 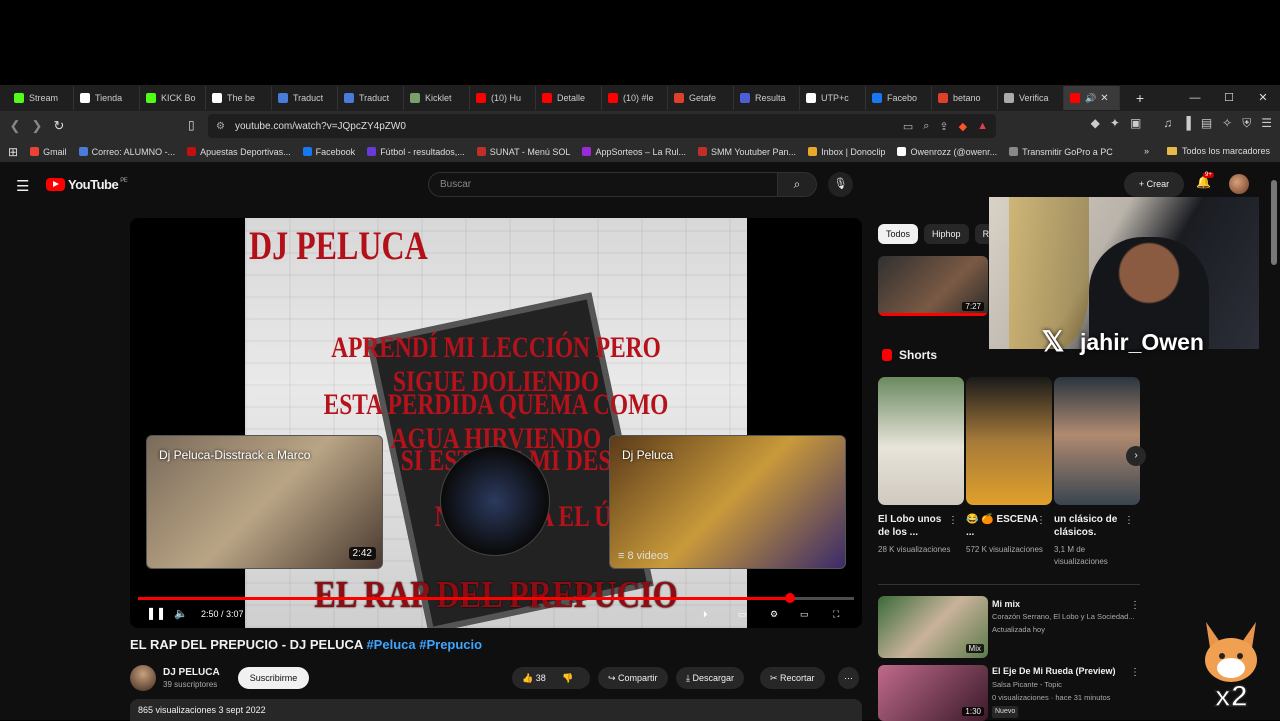 What do you see at coordinates (701, 98) in the screenshot?
I see `browser-tab: Getafe` at bounding box center [701, 98].